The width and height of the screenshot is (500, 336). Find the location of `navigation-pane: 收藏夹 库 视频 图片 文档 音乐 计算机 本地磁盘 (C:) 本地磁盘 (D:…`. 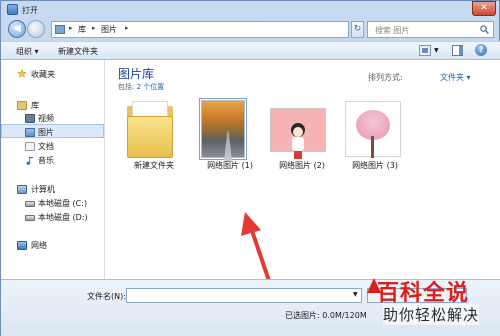

navigation-pane: 收藏夹 库 视频 图片 文档 音乐 计算机 本地磁盘 (C:) 本地磁盘 (D:… is located at coordinates (53, 169).